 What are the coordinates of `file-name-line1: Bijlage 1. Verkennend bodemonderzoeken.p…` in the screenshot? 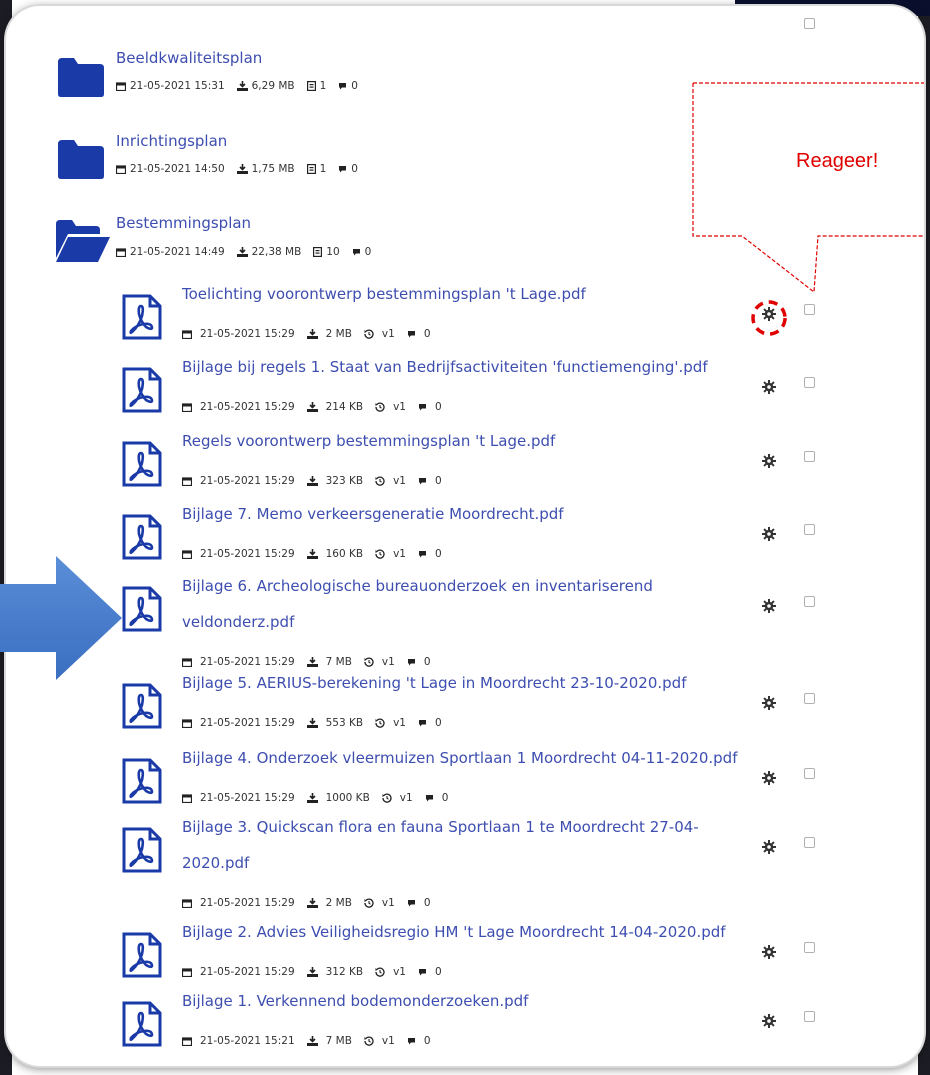 It's located at (355, 1001).